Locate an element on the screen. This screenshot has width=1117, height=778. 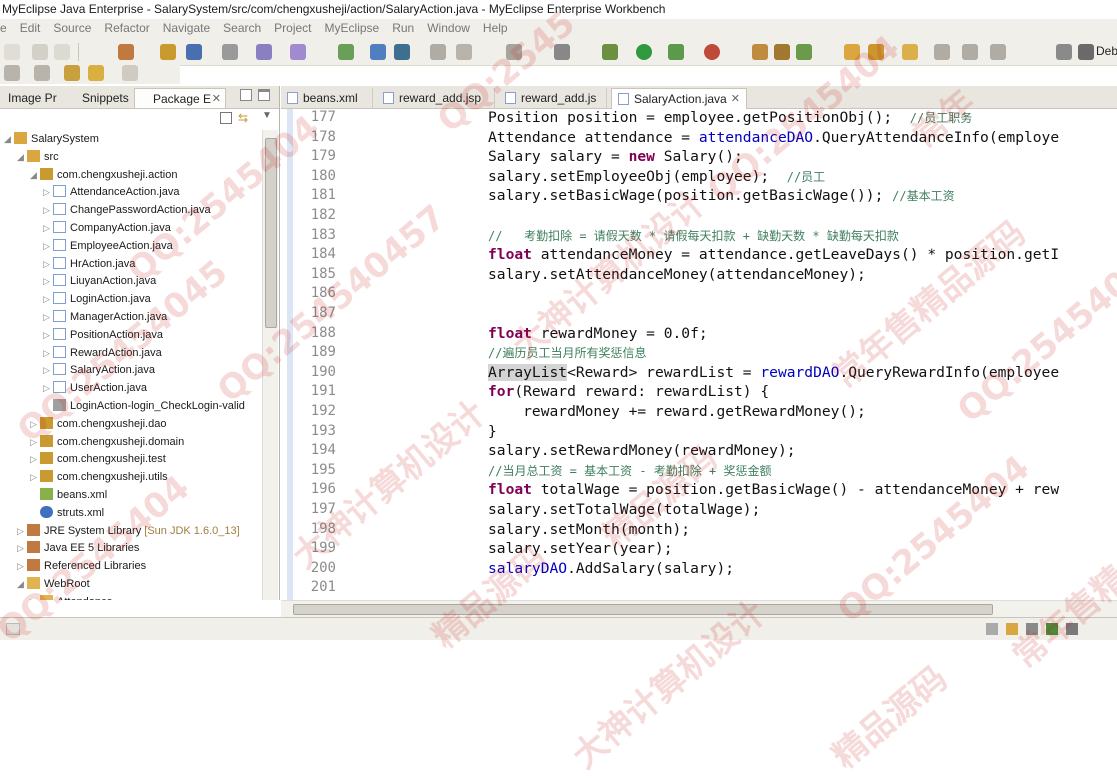
menu-item-project: Project is located at coordinates (292, 28).